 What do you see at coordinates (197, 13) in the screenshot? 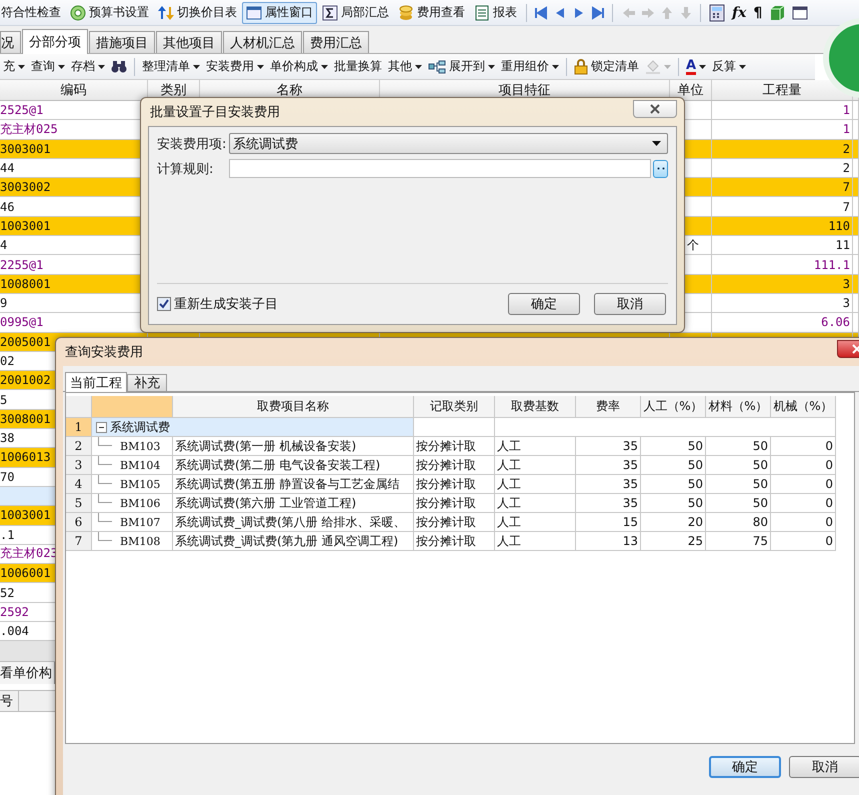
I see `toolbar-button: 切换价目表` at bounding box center [197, 13].